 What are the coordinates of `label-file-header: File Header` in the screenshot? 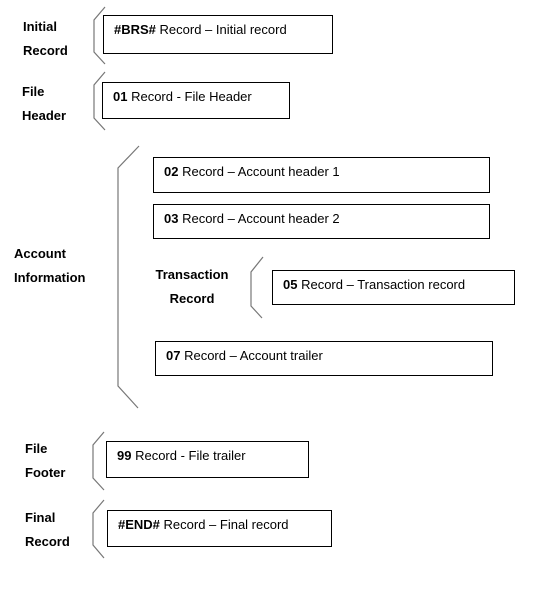 It's located at (44, 104).